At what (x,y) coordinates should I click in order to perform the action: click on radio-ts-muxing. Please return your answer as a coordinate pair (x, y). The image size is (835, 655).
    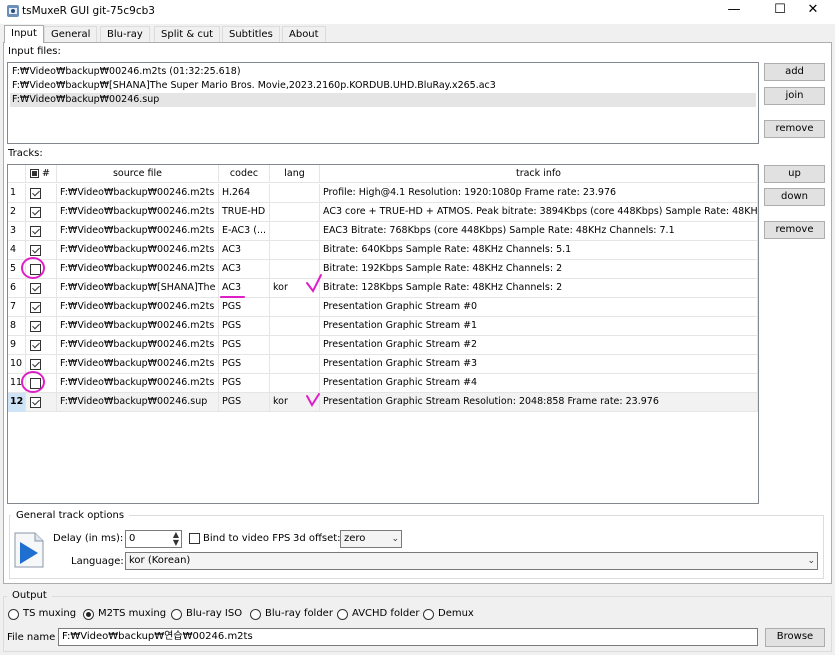
    Looking at the image, I should click on (13, 614).